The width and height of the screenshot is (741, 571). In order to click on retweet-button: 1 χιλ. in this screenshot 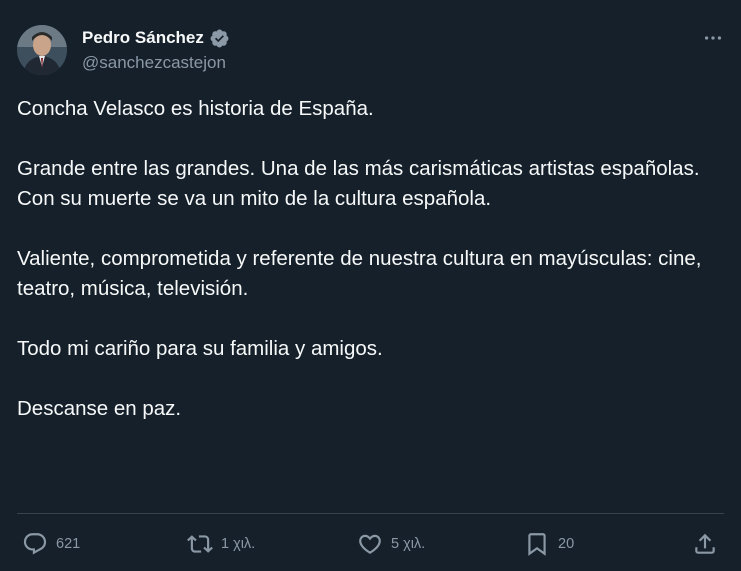, I will do `click(221, 544)`.